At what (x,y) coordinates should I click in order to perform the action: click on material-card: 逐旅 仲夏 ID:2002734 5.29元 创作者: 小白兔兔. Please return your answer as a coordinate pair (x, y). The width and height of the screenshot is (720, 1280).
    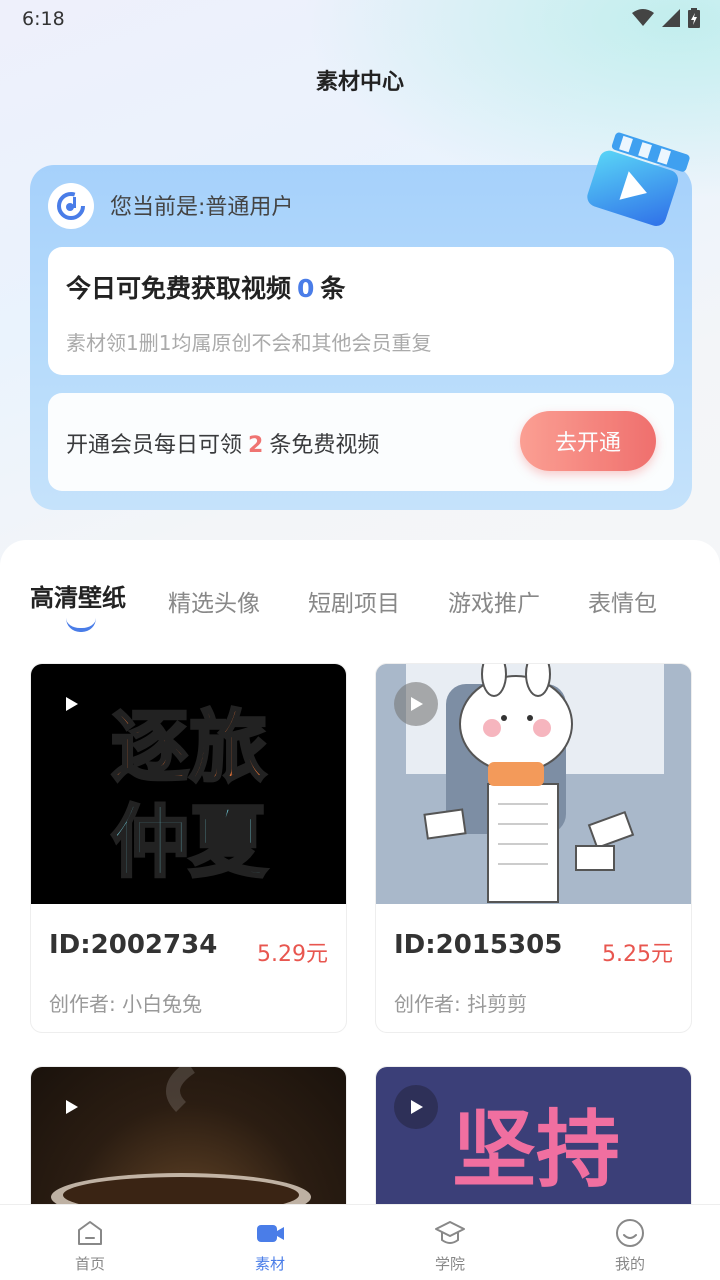
    Looking at the image, I should click on (188, 848).